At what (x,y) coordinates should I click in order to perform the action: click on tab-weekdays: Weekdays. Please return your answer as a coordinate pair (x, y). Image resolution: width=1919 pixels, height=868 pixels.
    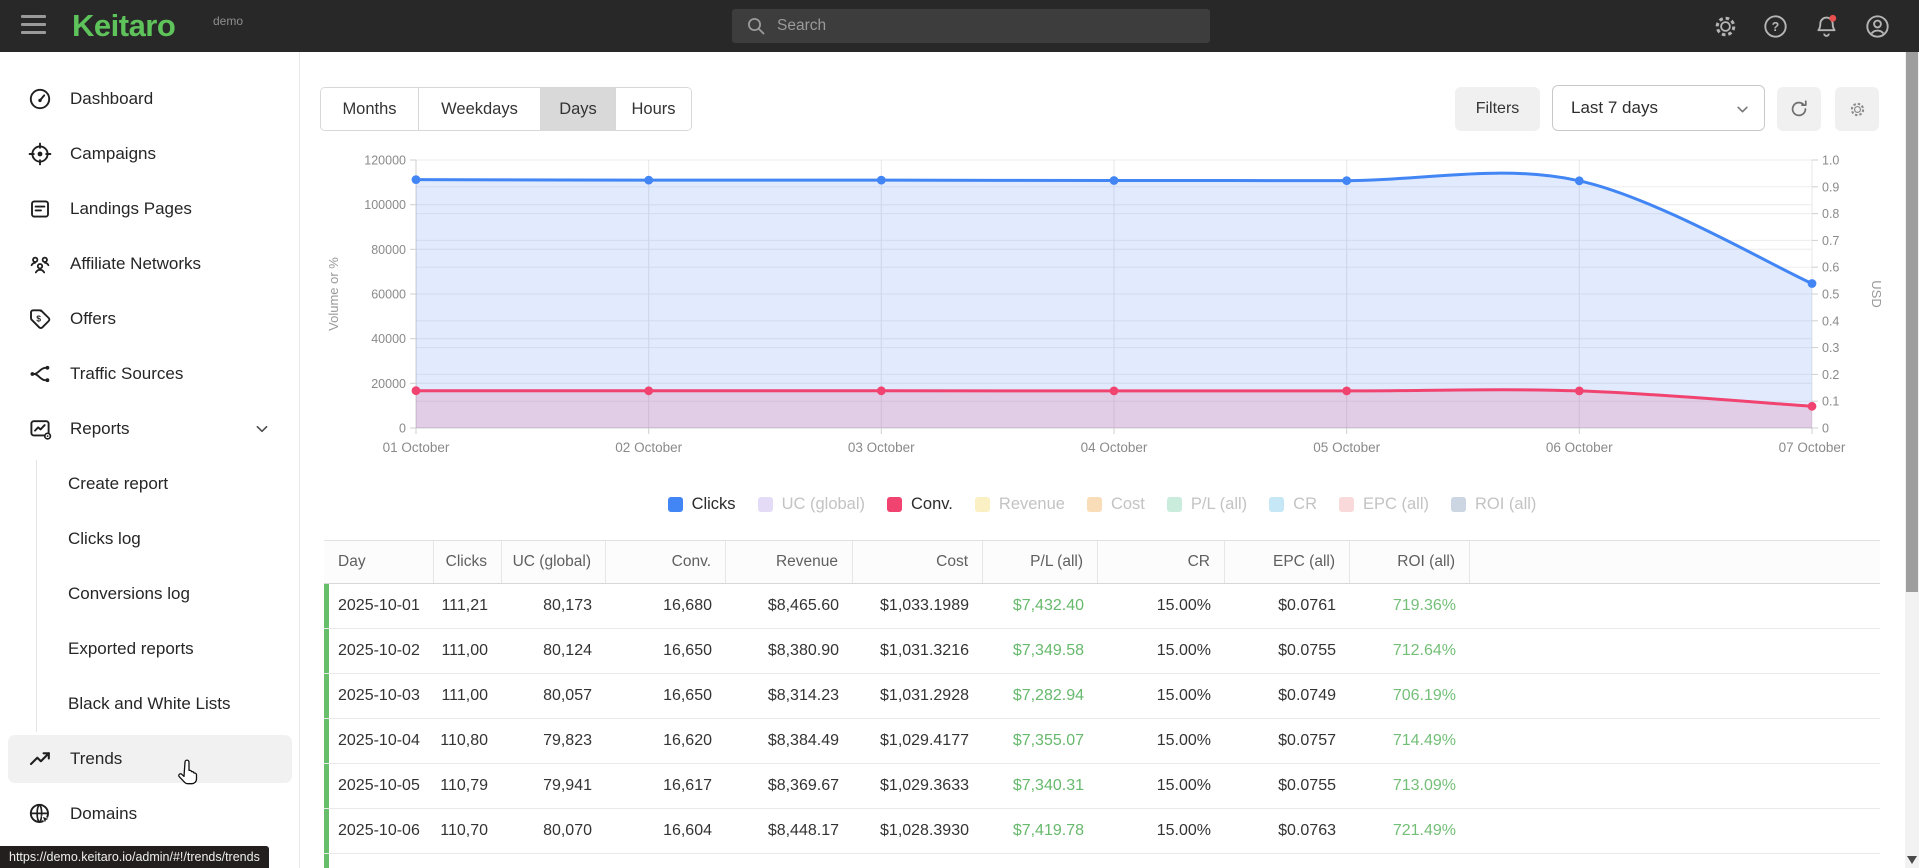
    Looking at the image, I should click on (480, 109).